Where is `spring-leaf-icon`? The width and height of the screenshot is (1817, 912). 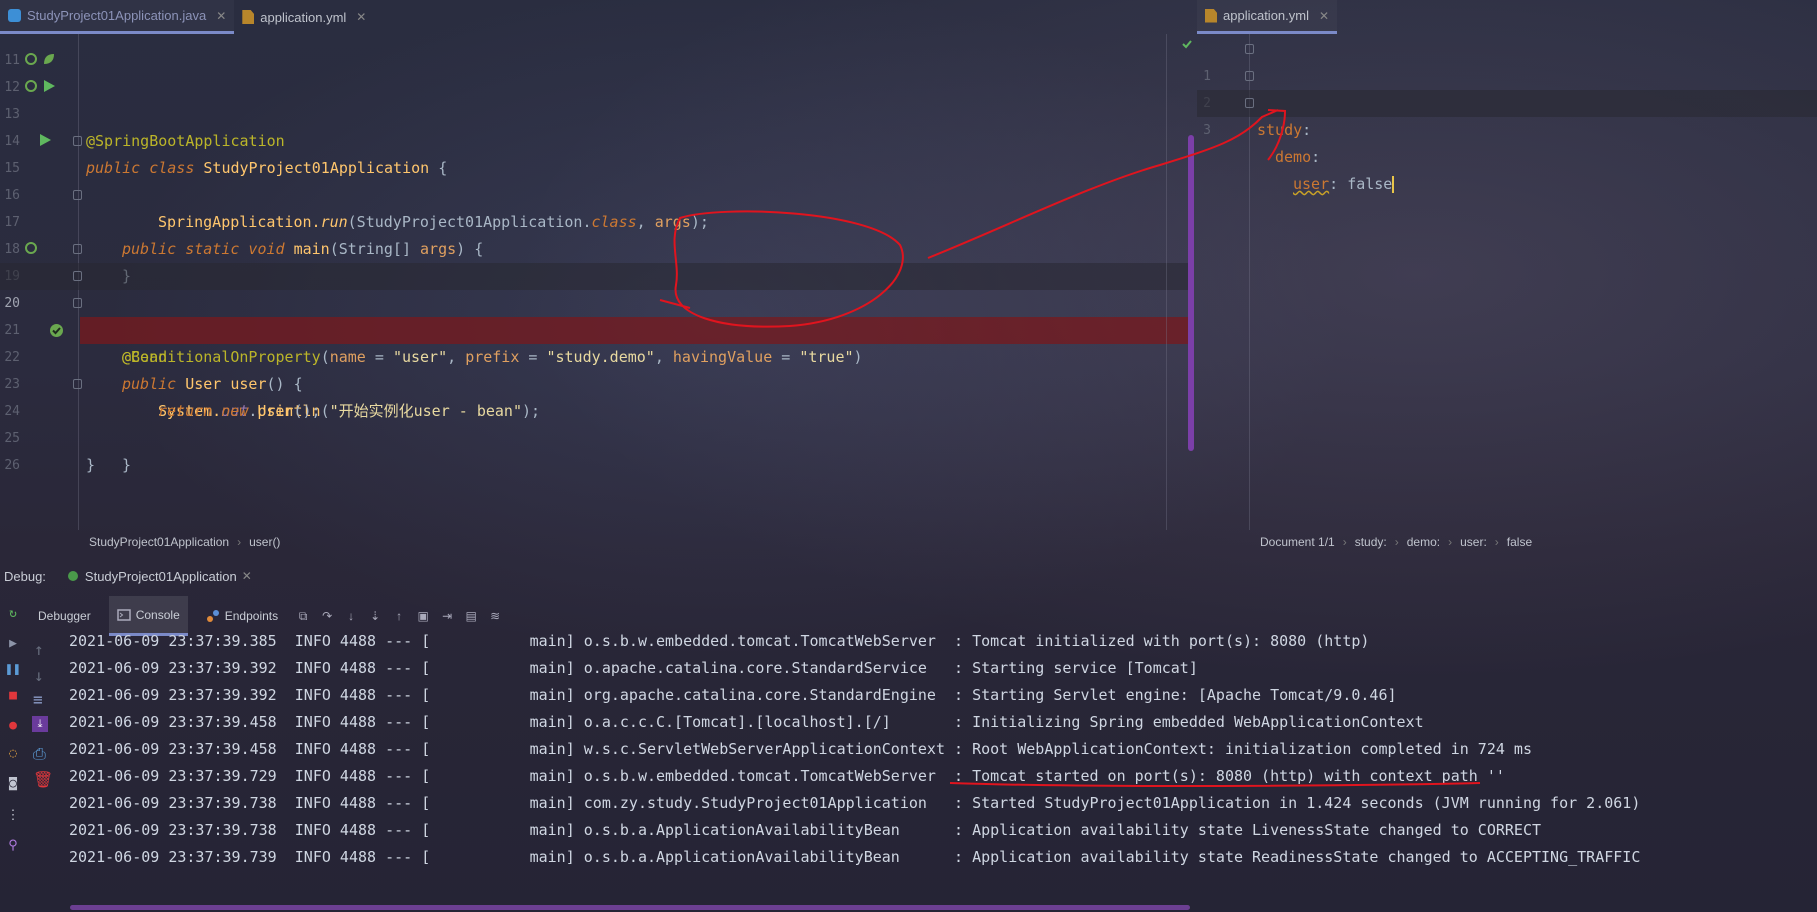 spring-leaf-icon is located at coordinates (49, 59).